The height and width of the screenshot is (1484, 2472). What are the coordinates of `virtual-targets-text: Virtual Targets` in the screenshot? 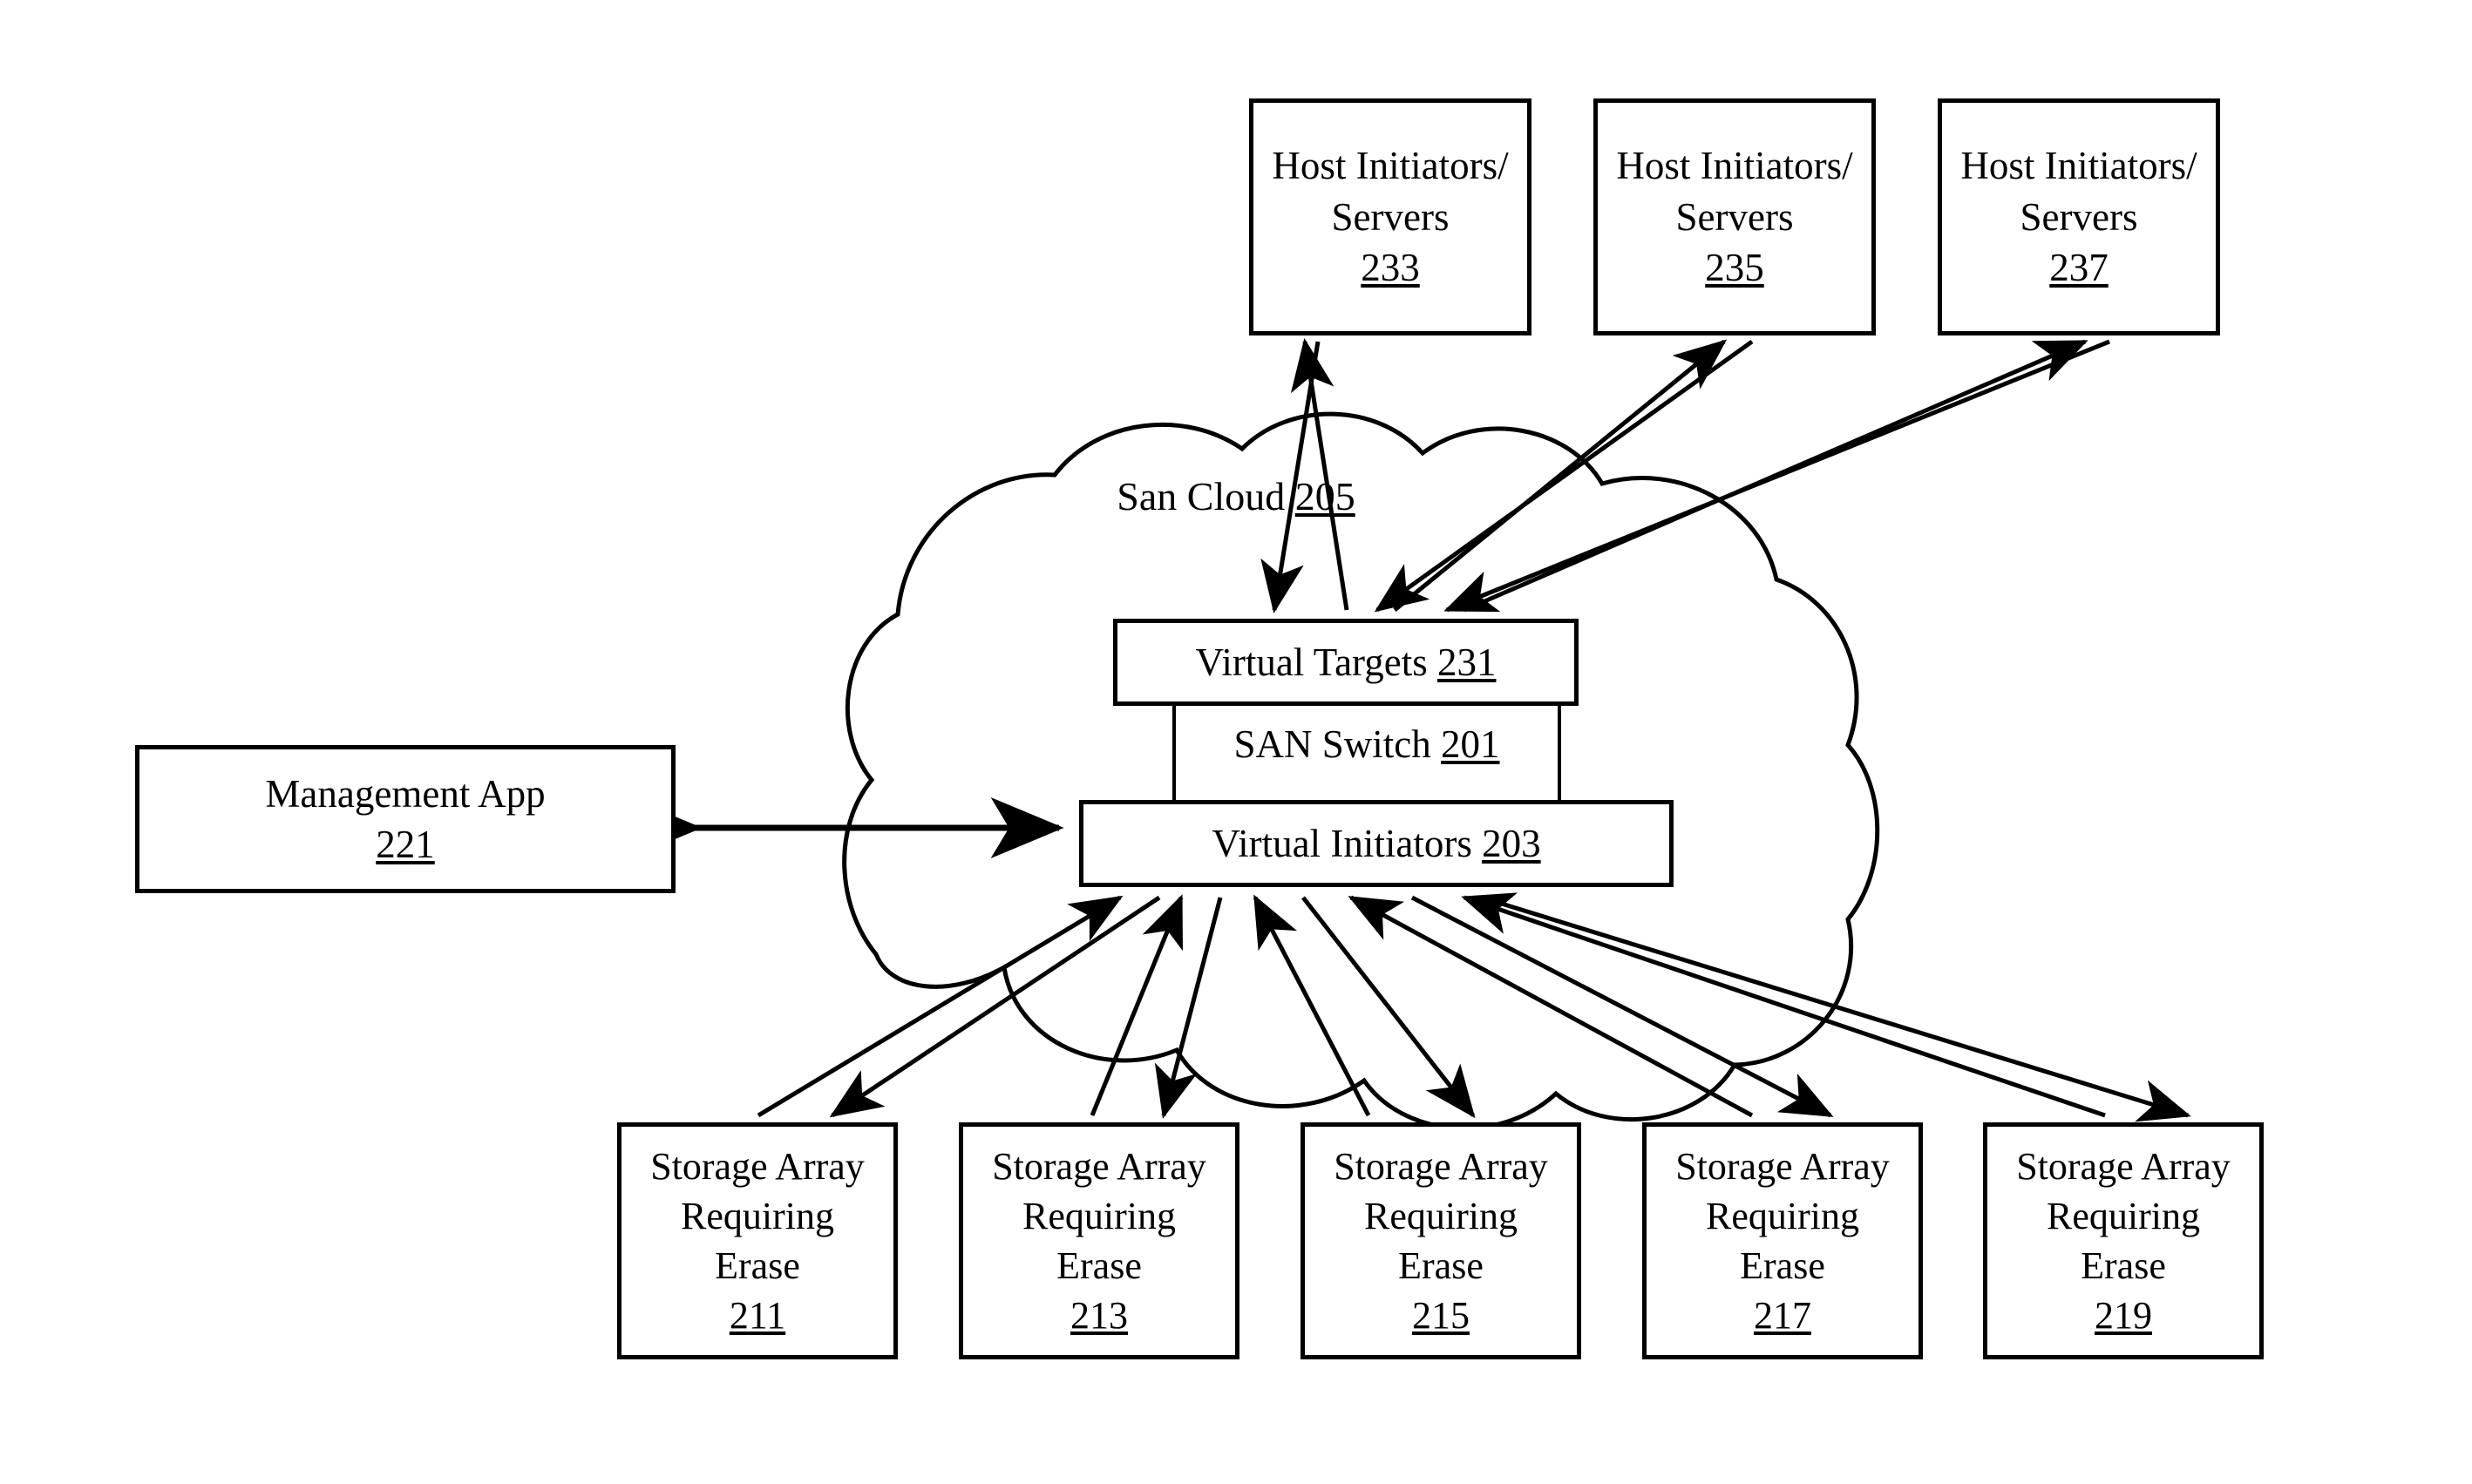 It's located at (1311, 662).